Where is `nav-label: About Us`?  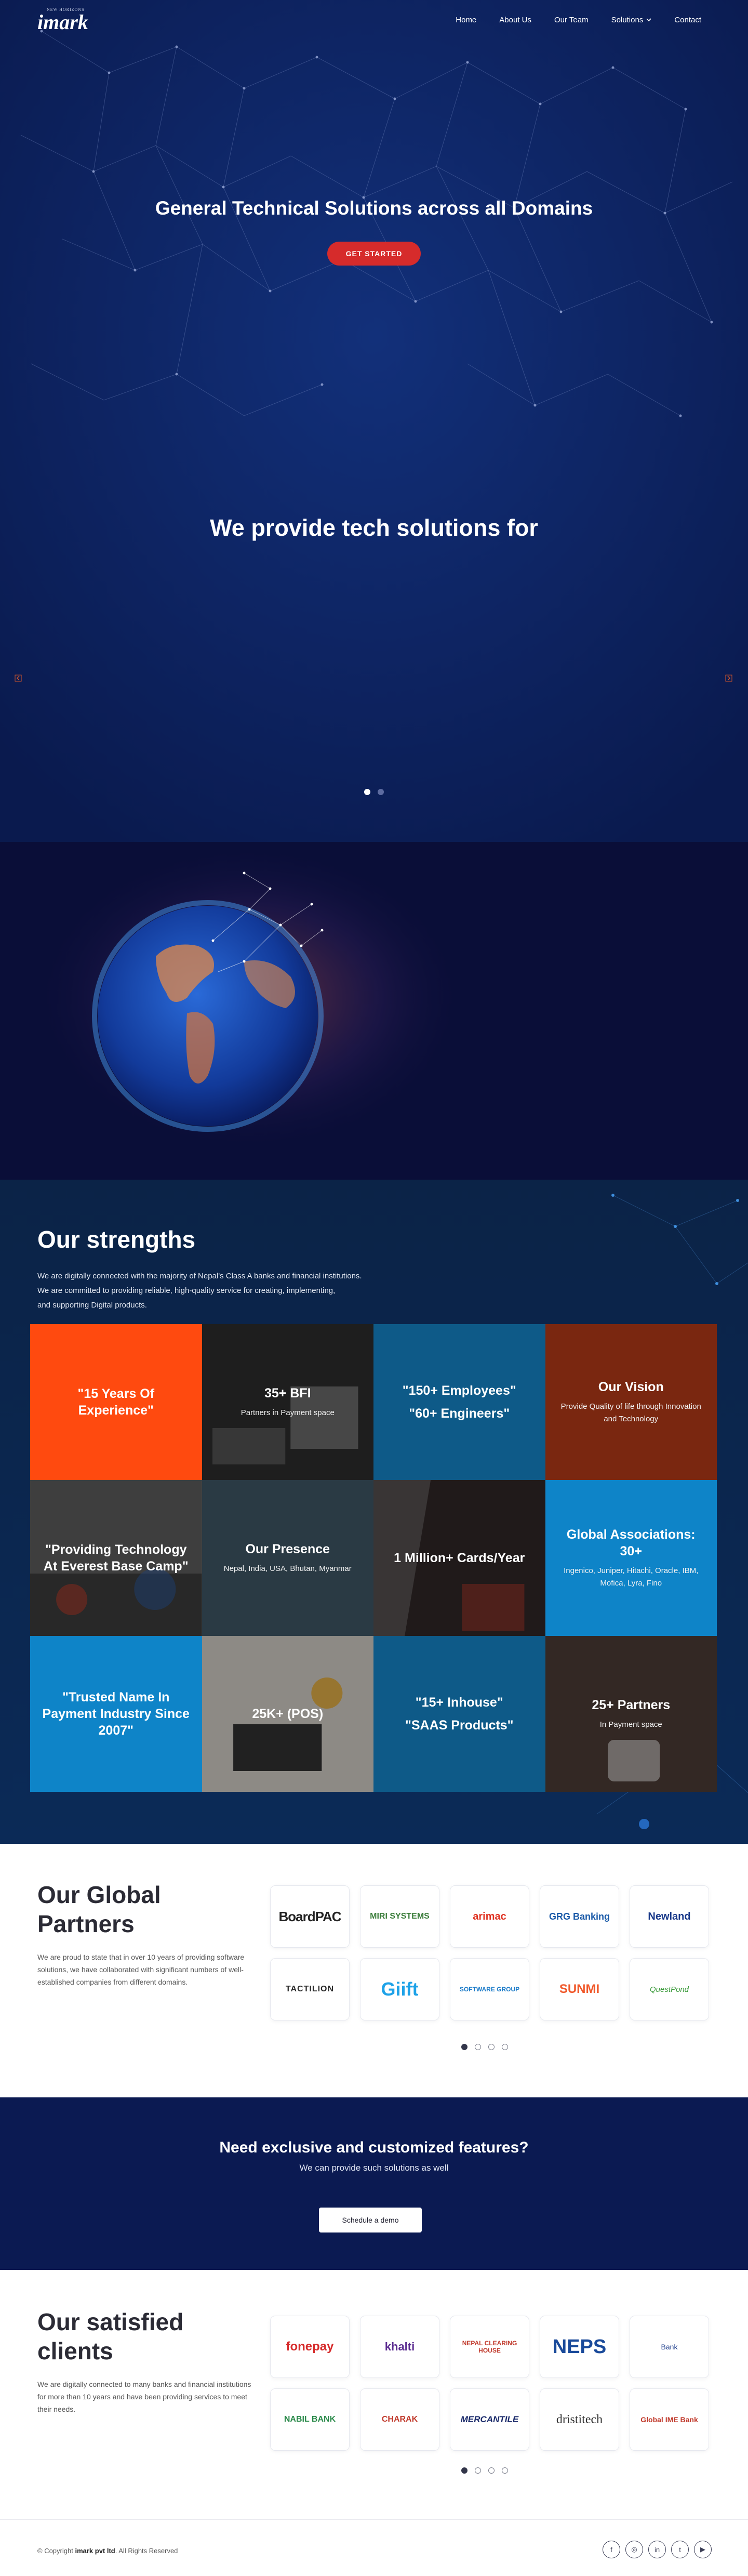 nav-label: About Us is located at coordinates (515, 20).